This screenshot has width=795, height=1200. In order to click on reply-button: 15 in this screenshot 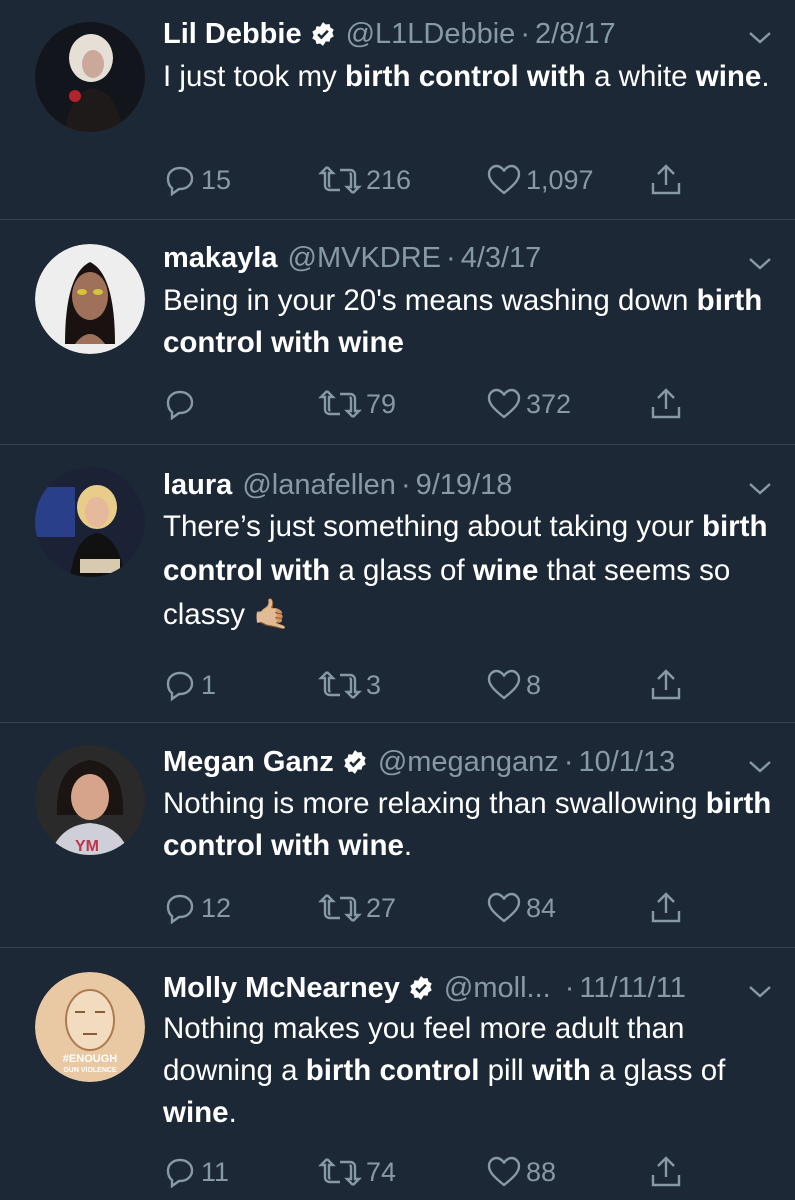, I will do `click(197, 180)`.